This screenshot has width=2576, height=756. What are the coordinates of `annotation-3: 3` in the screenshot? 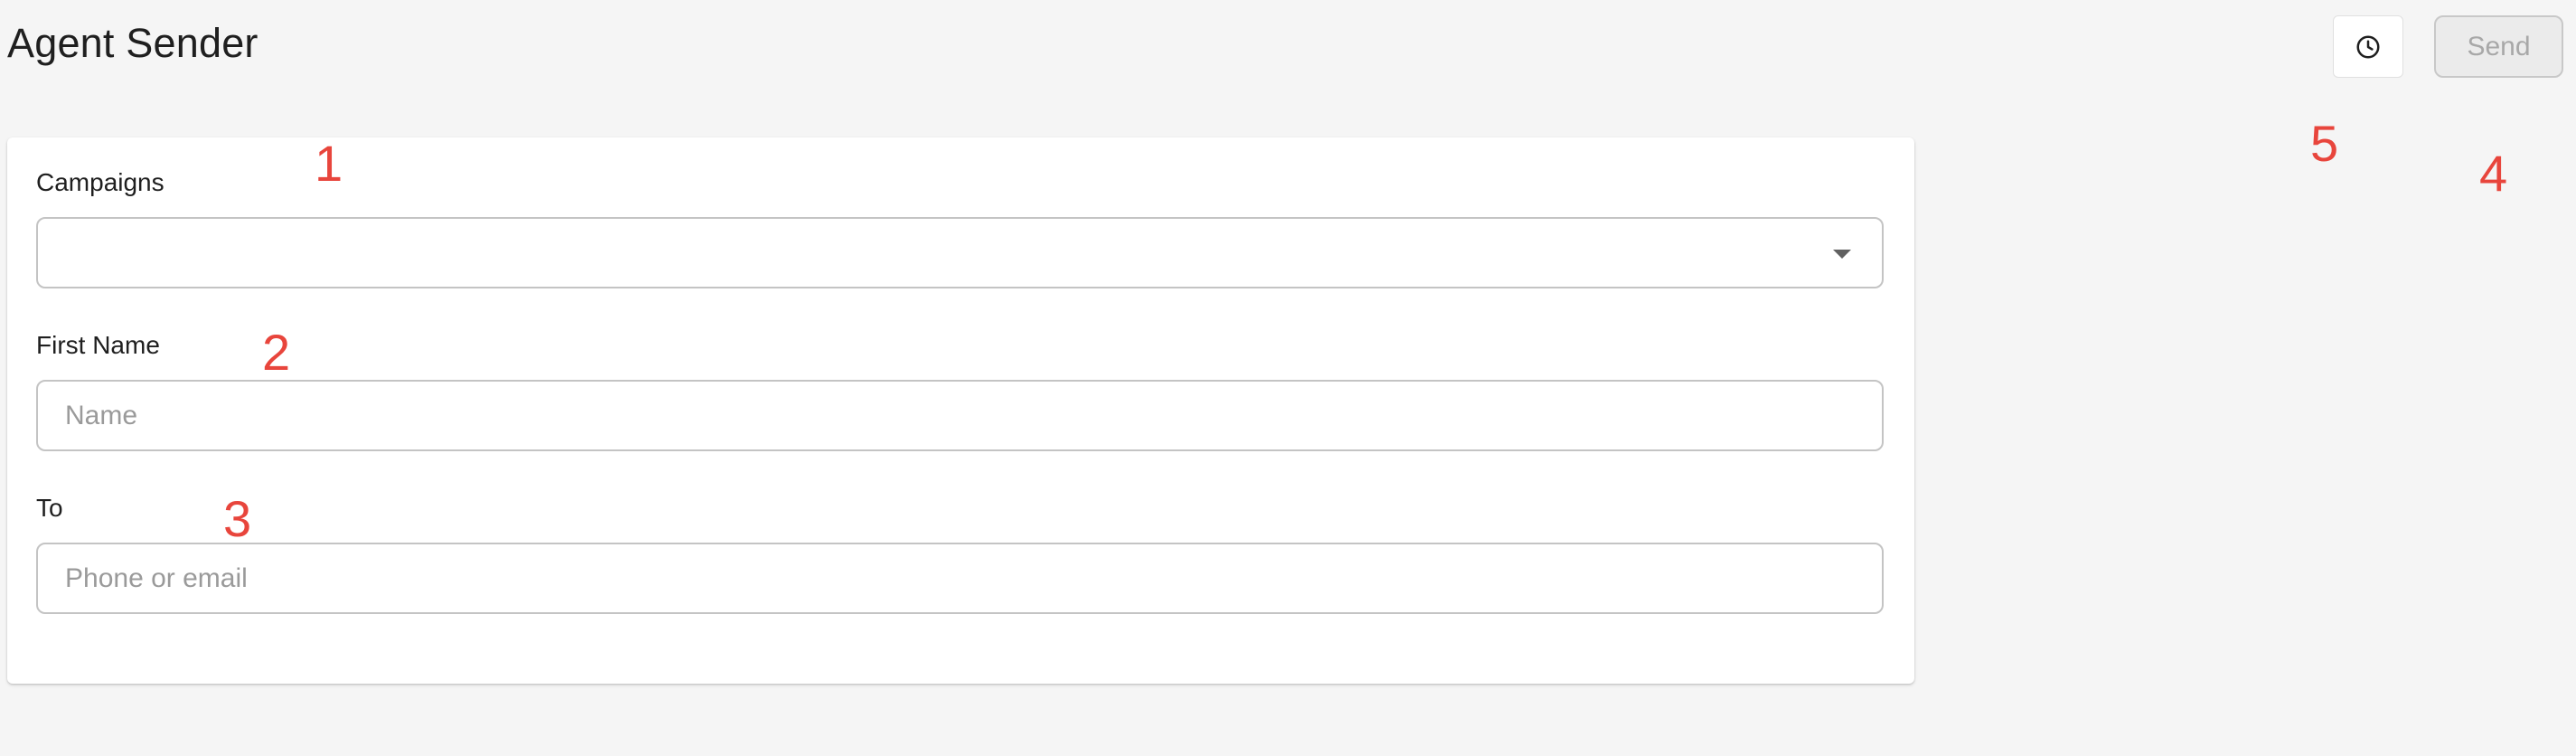 It's located at (238, 518).